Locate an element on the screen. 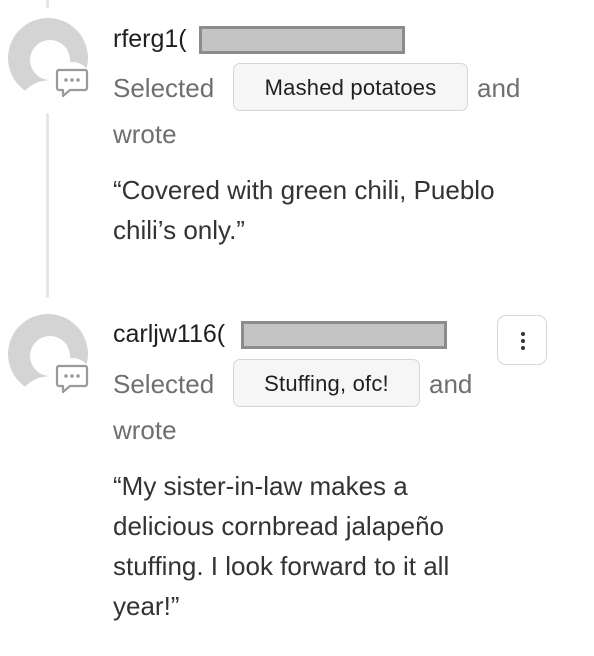 Image resolution: width=594 pixels, height=656 pixels. thread-line is located at coordinates (47, 205).